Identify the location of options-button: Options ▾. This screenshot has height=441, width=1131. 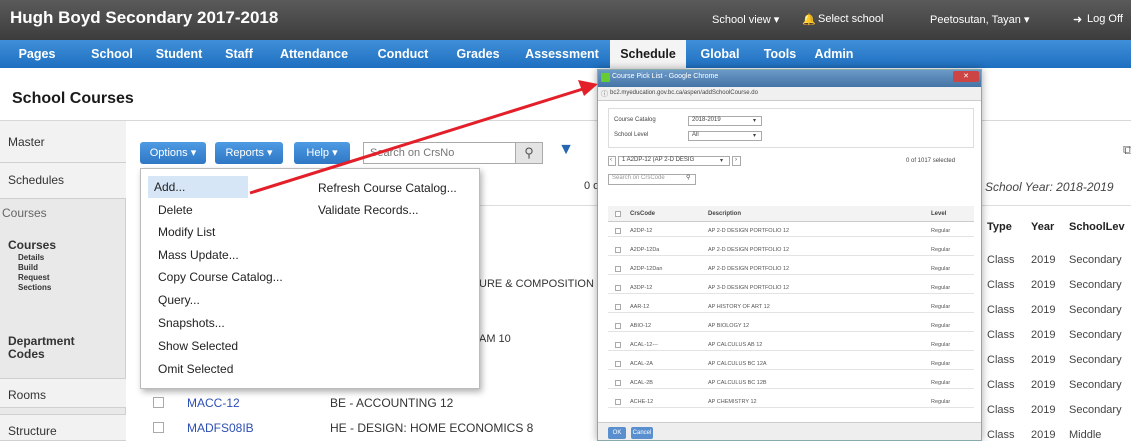
(173, 153).